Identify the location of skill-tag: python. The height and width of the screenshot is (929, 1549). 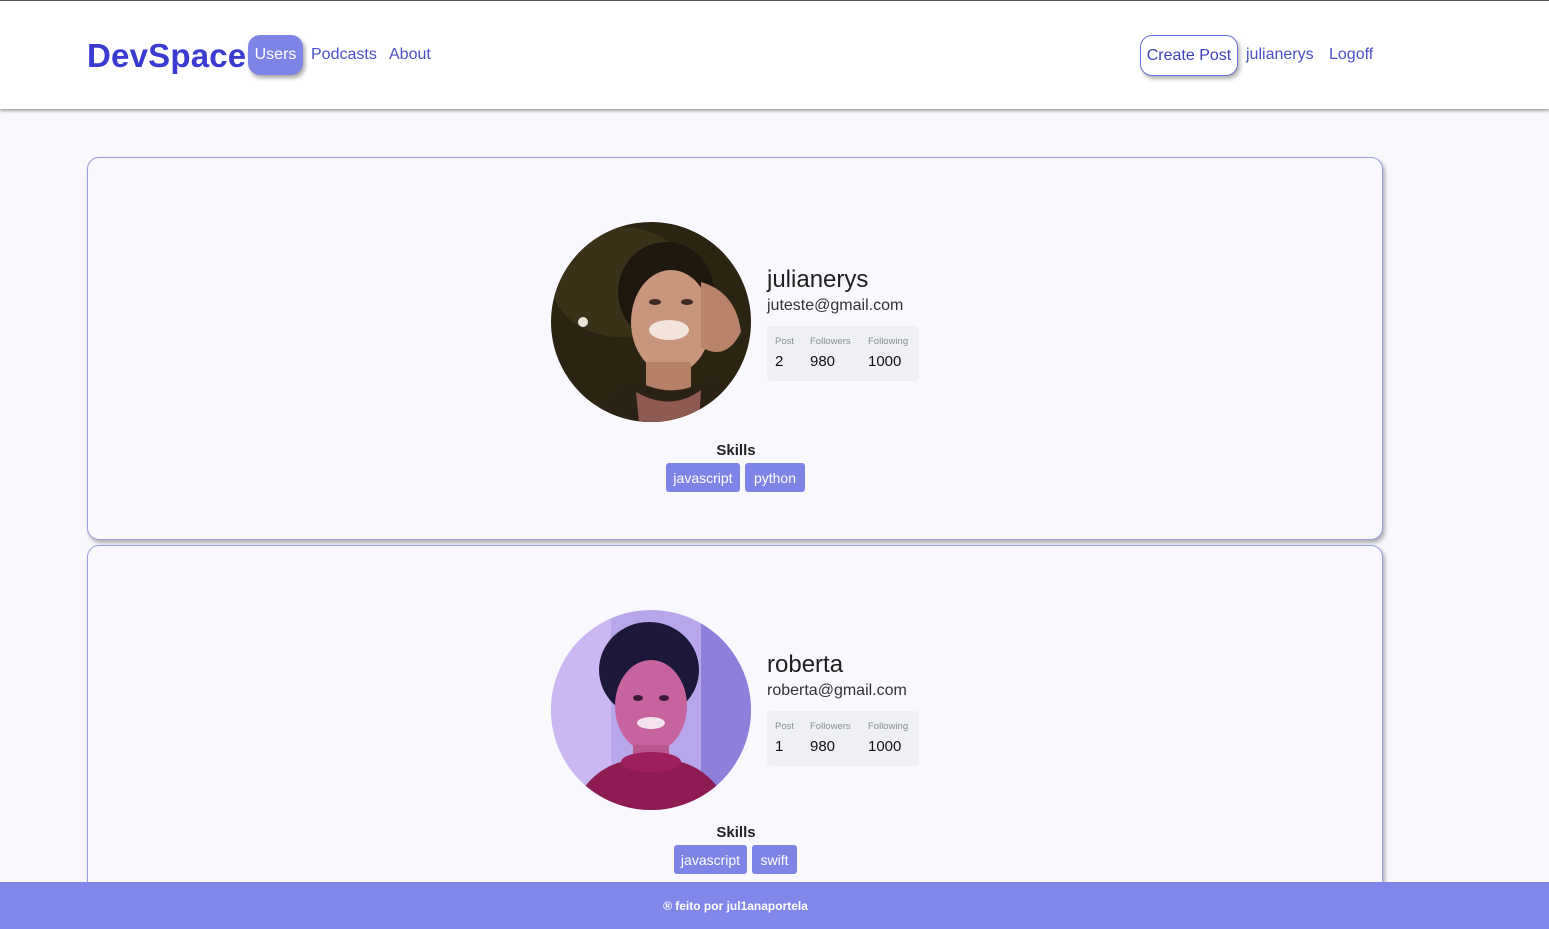
(775, 477).